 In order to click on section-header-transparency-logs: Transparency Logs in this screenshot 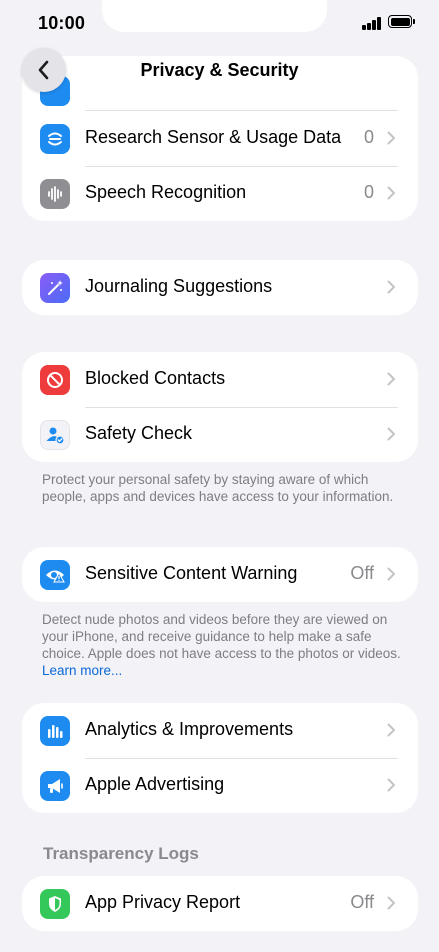, I will do `click(121, 853)`.